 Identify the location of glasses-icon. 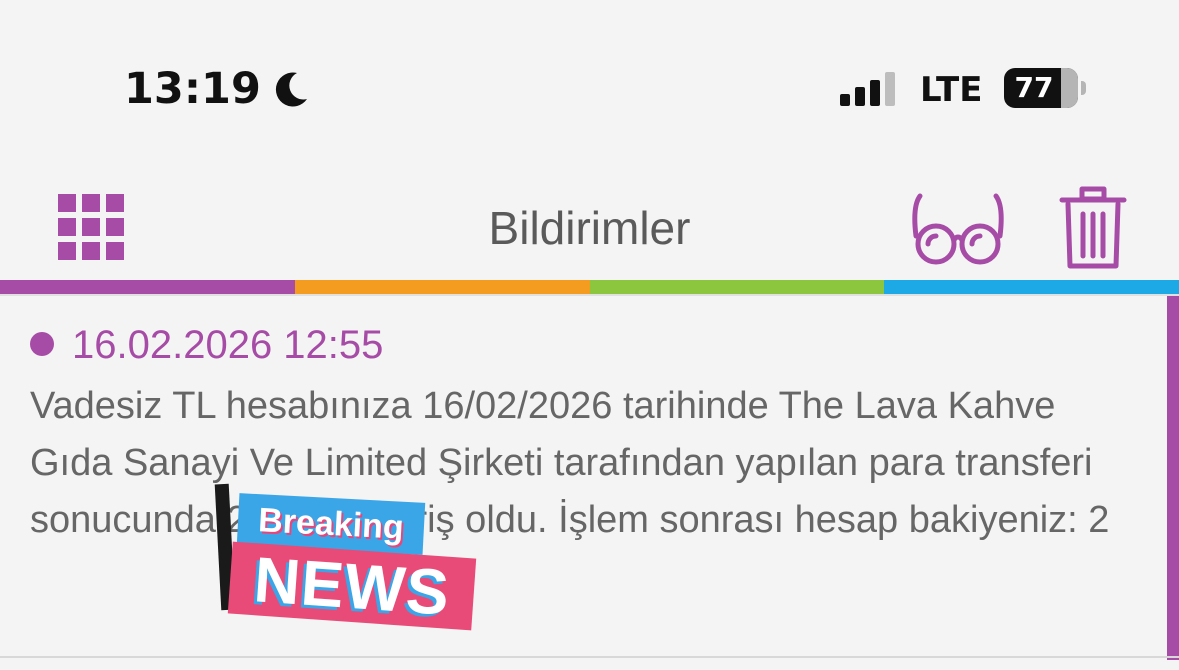
(958, 229).